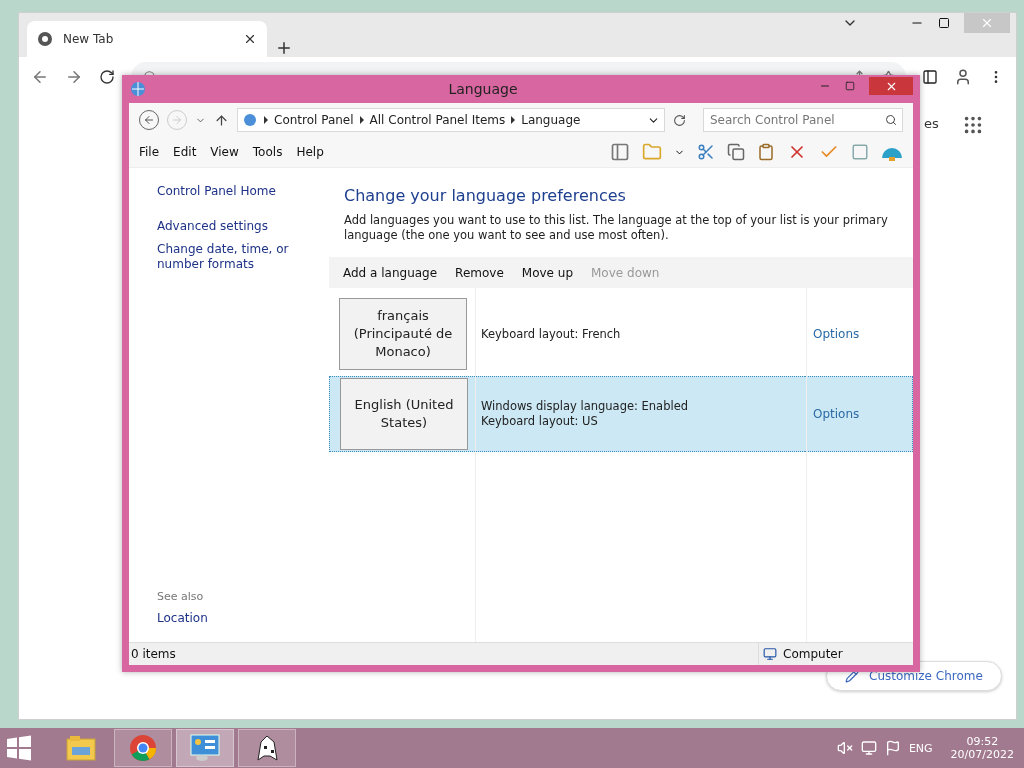 The width and height of the screenshot is (1024, 768). Describe the element at coordinates (736, 152) in the screenshot. I see `copy-icon` at that location.